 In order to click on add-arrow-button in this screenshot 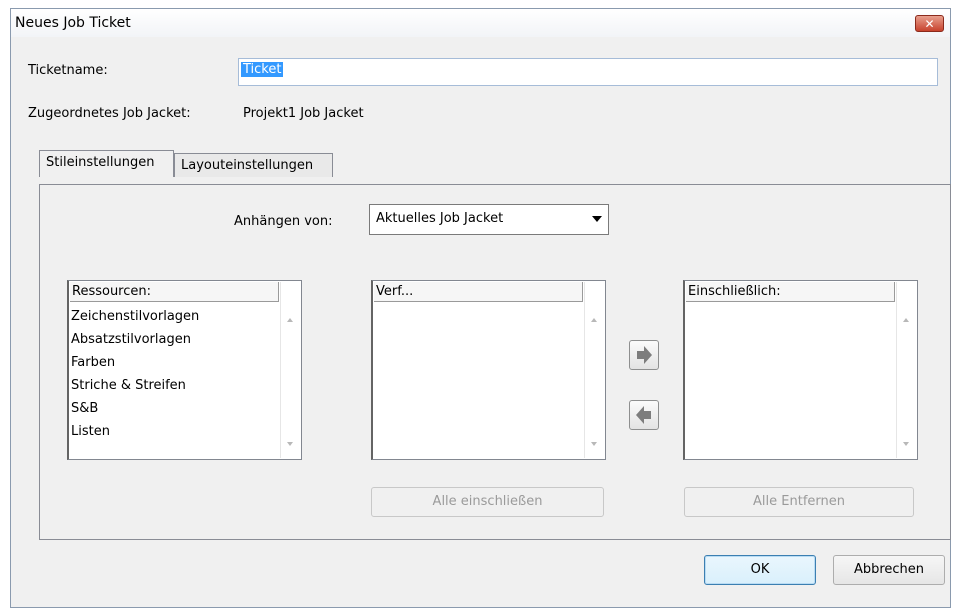, I will do `click(644, 355)`.